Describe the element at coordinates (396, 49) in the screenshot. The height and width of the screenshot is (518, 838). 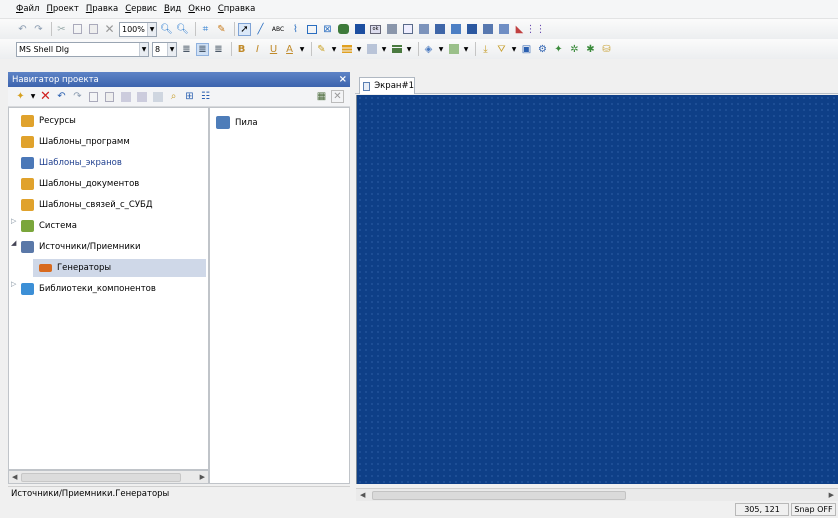
I see `line-width-icon` at that location.